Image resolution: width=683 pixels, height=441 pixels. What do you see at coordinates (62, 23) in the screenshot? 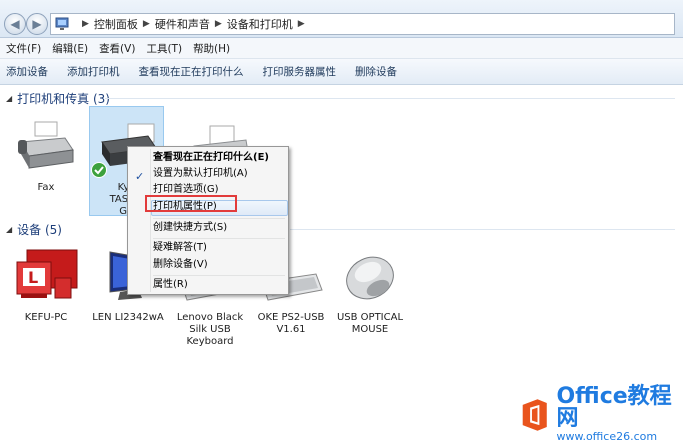
I see `control-panel-icon` at bounding box center [62, 23].